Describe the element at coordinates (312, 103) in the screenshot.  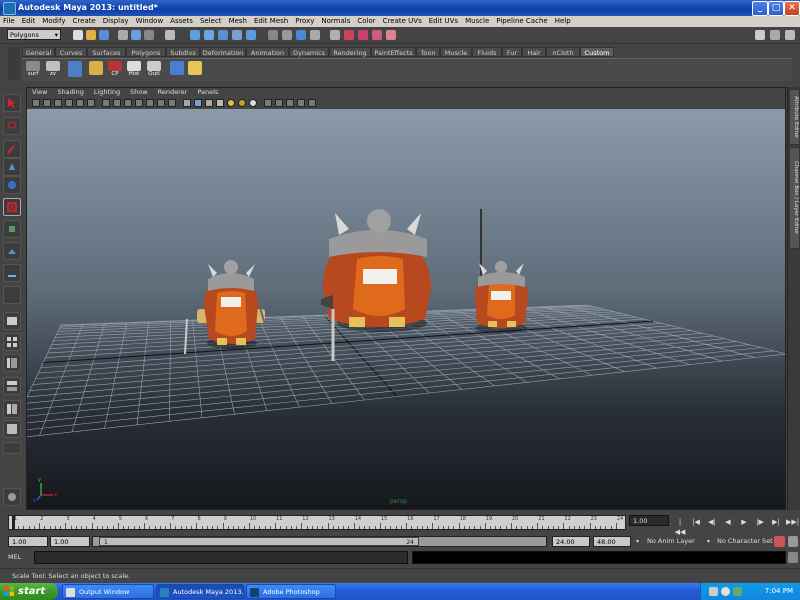
I see `smooth-wireframe-icon` at that location.